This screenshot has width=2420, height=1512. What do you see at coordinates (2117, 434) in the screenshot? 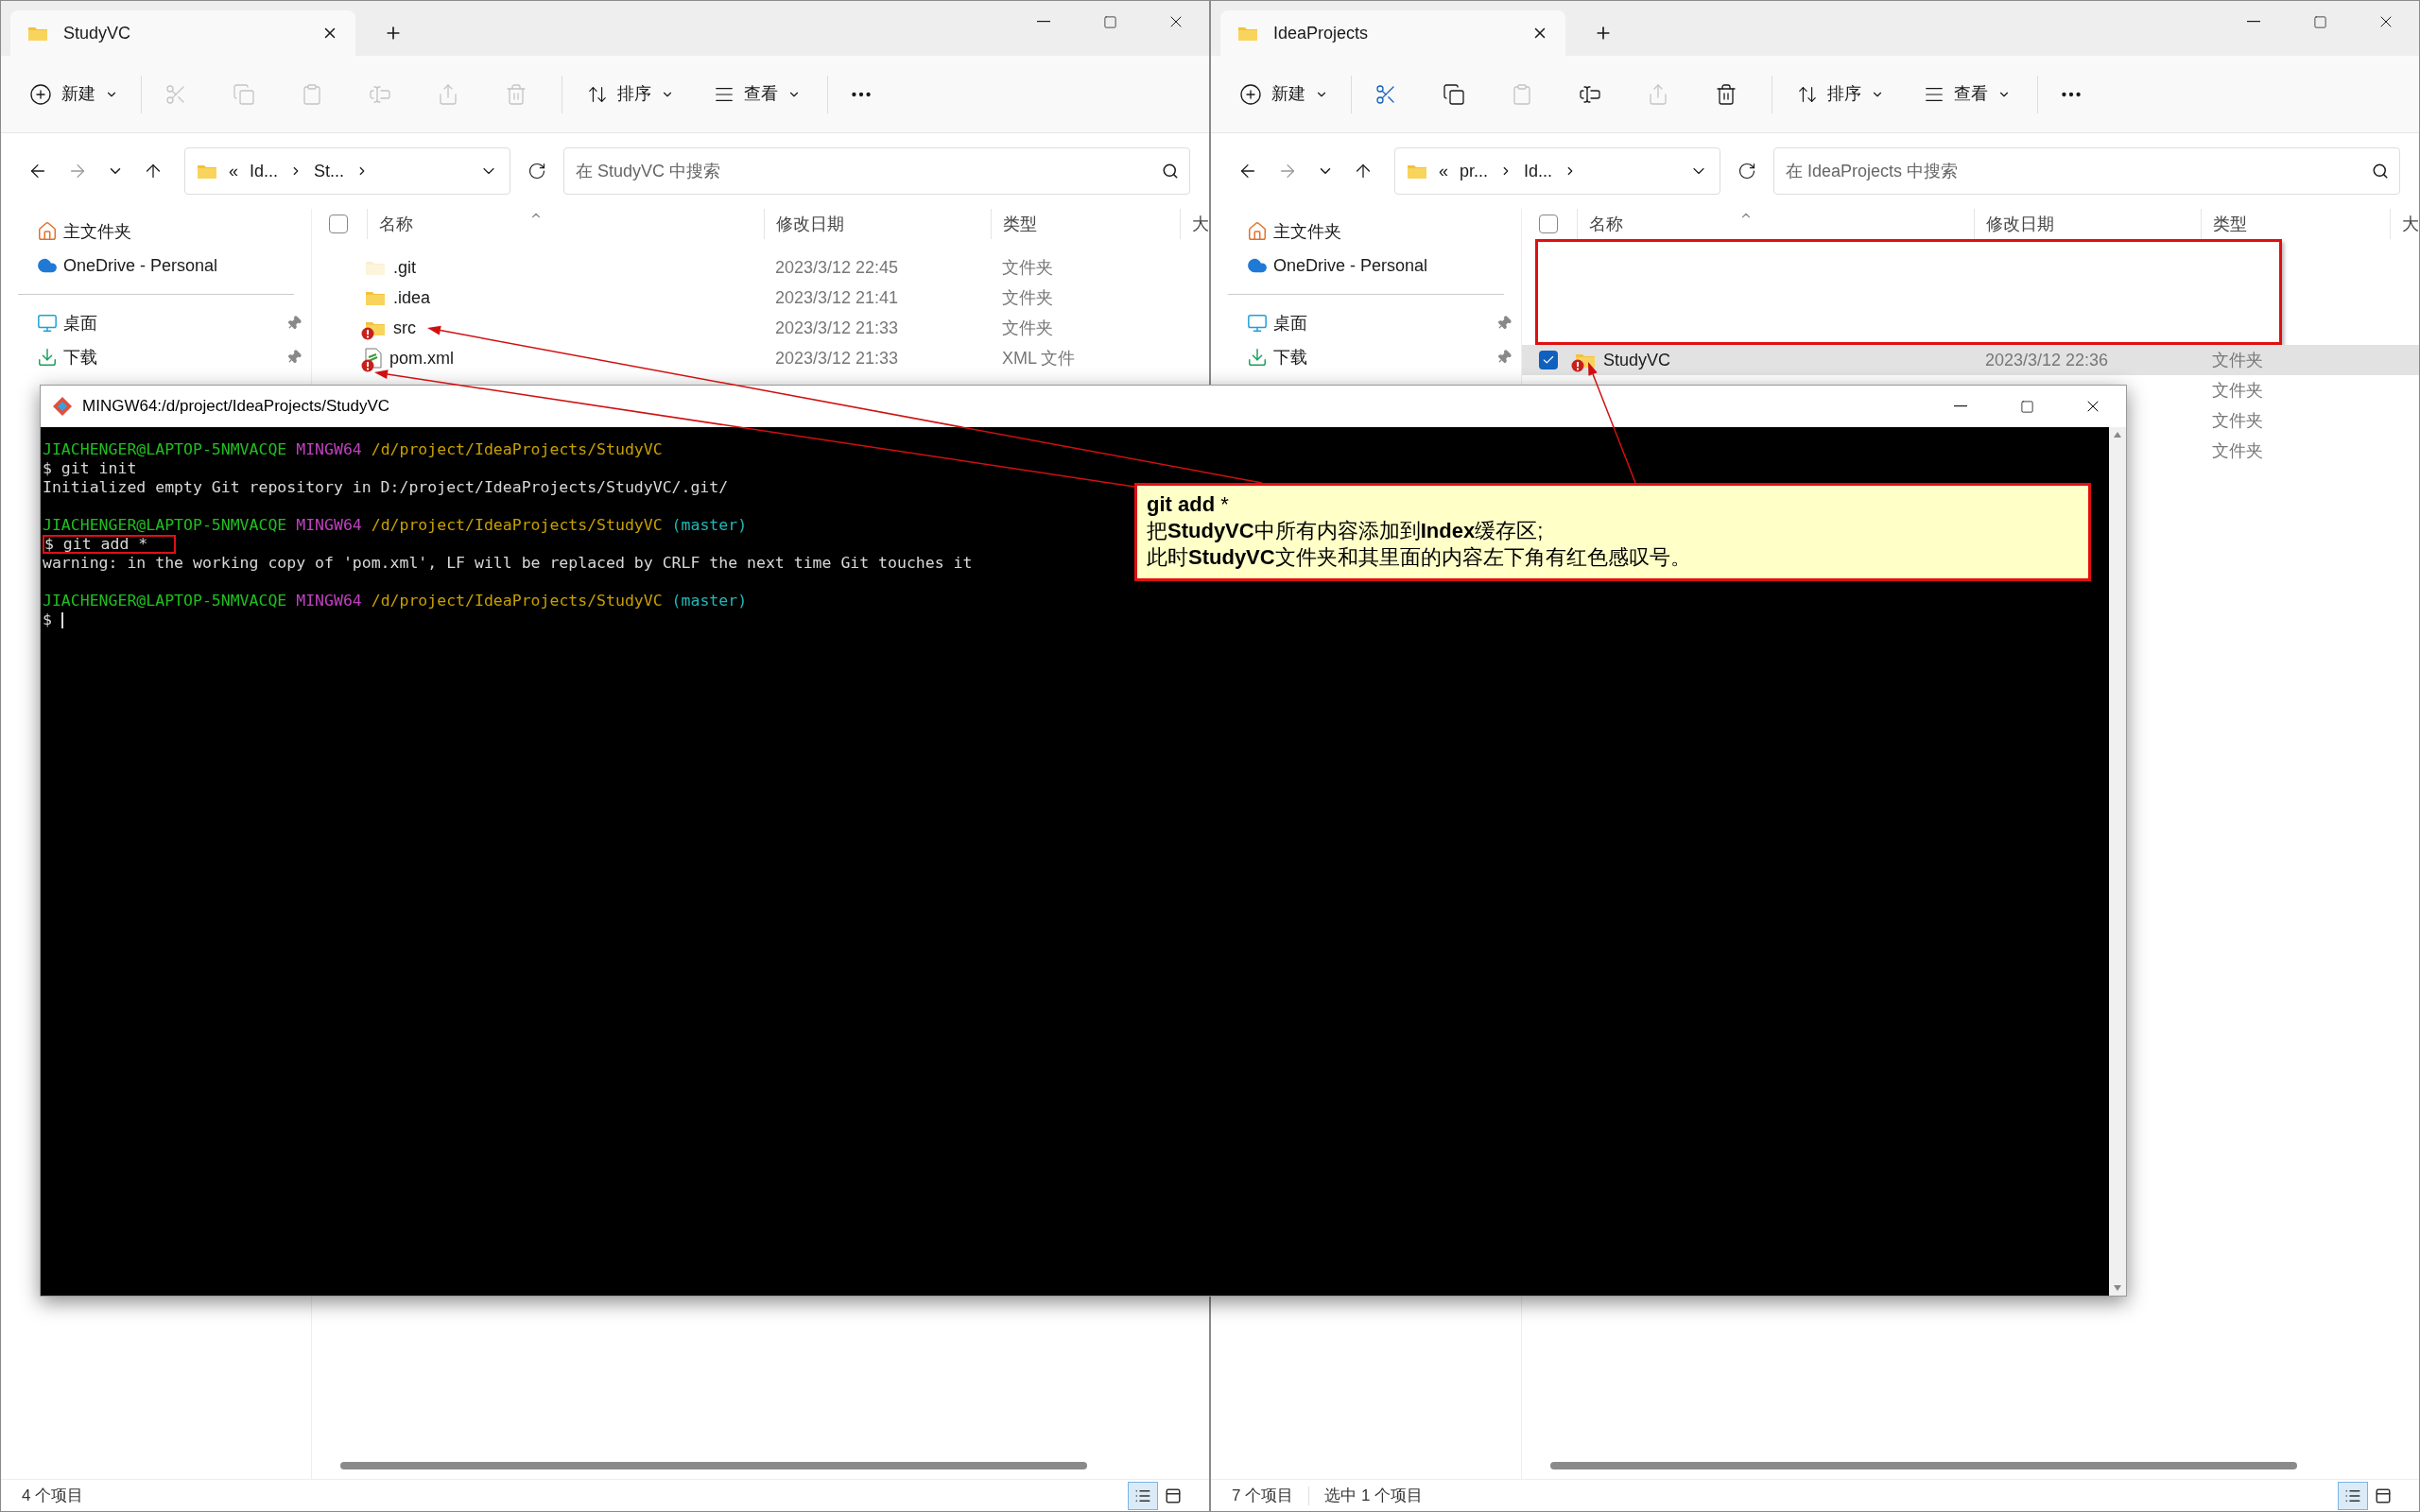
I see `scroll-up-icon` at bounding box center [2117, 434].